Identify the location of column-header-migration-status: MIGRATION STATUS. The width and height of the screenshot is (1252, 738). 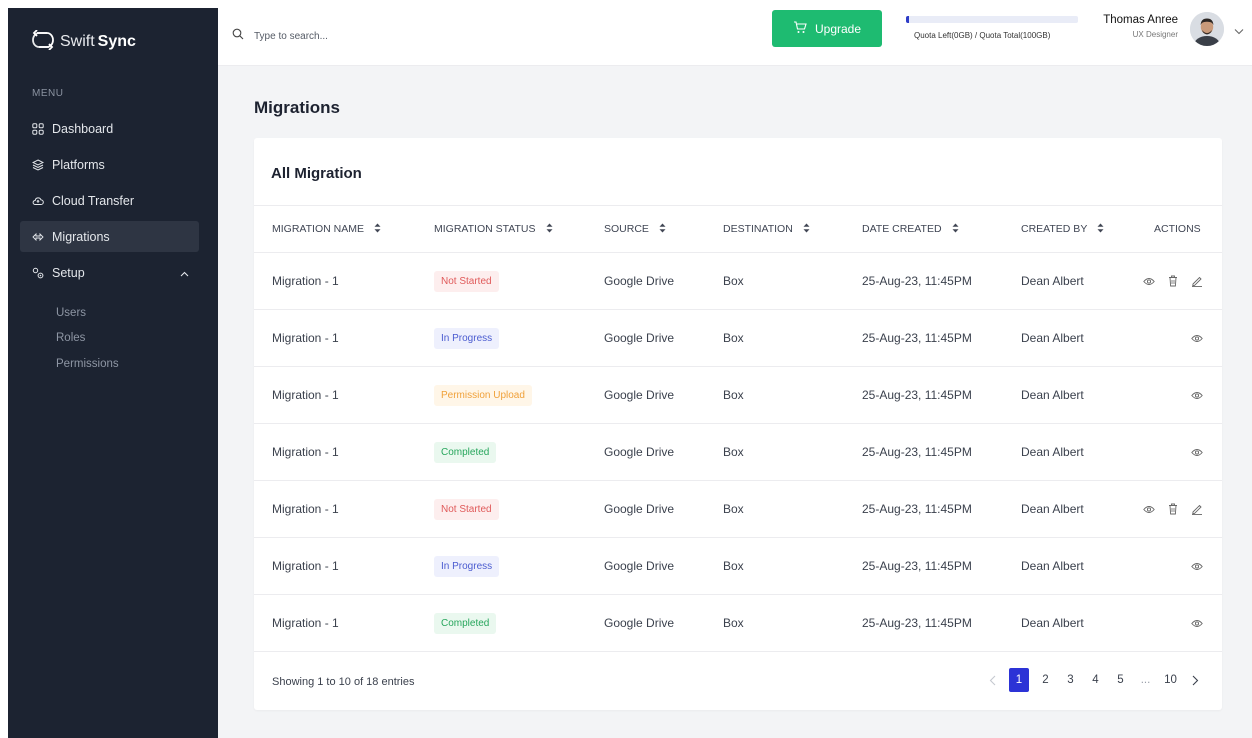
(493, 229).